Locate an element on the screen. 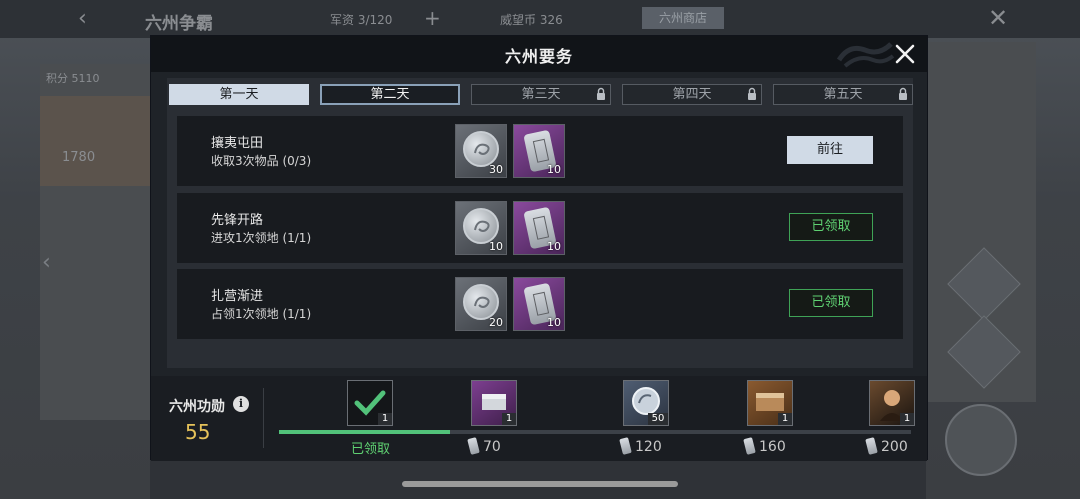  tab-day-2: 第二天 is located at coordinates (390, 94).